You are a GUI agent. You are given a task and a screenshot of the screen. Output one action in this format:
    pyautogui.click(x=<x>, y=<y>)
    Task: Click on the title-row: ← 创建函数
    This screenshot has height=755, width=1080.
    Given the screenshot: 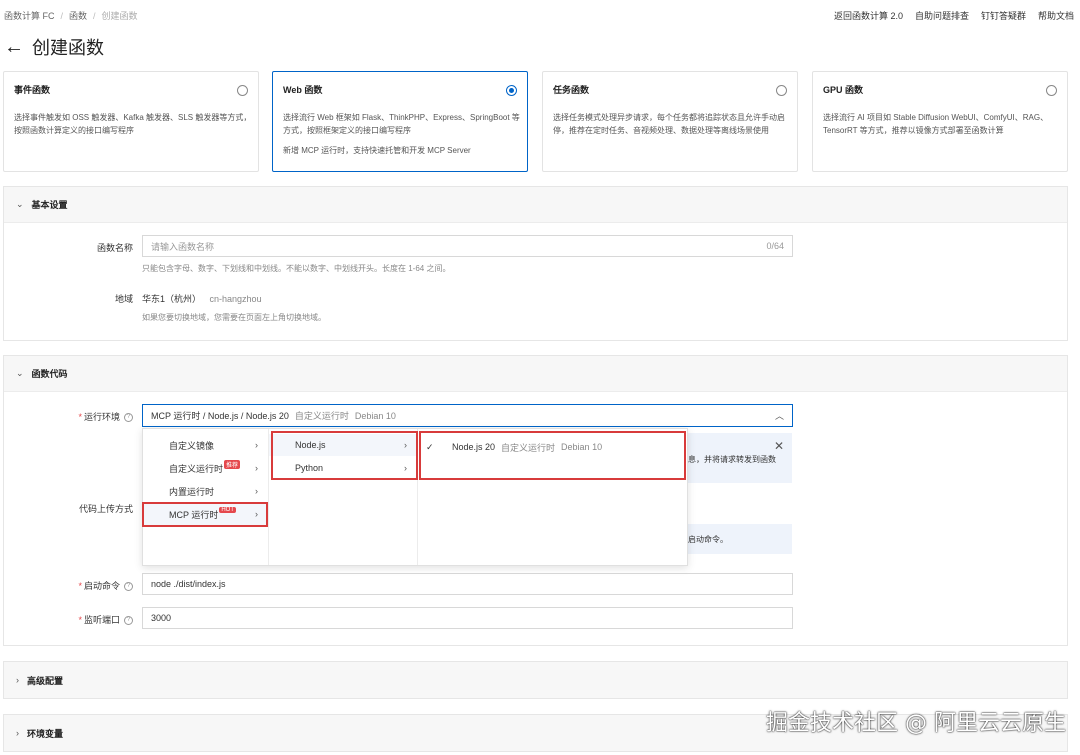 What is the action you would take?
    pyautogui.click(x=54, y=47)
    